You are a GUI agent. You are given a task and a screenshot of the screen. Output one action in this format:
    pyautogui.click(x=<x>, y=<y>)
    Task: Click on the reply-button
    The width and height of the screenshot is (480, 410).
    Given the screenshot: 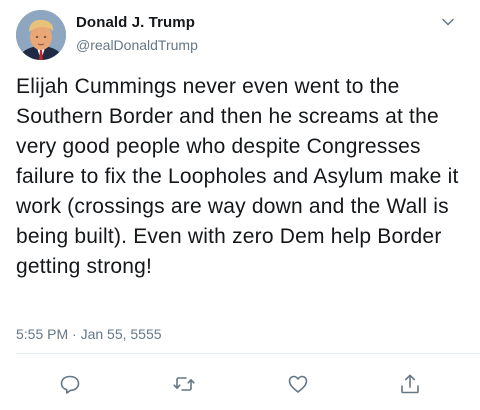 What is the action you would take?
    pyautogui.click(x=70, y=384)
    